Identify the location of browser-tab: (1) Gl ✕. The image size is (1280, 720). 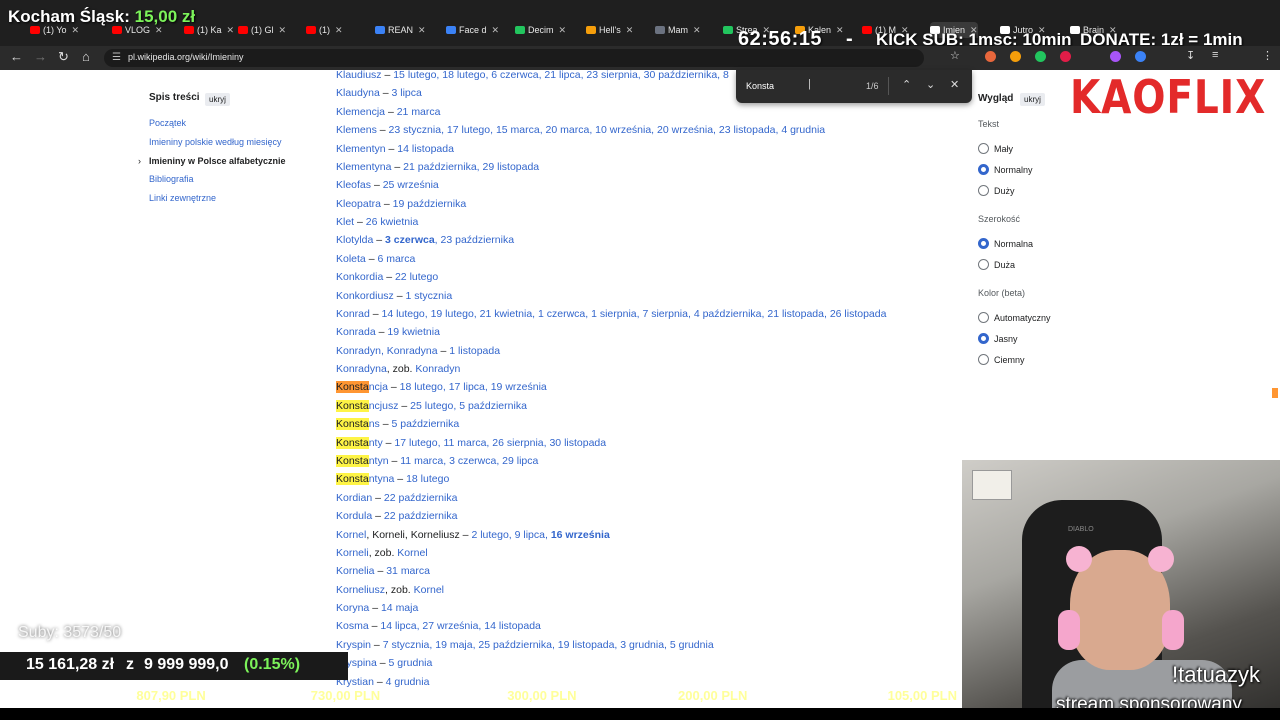
(262, 30).